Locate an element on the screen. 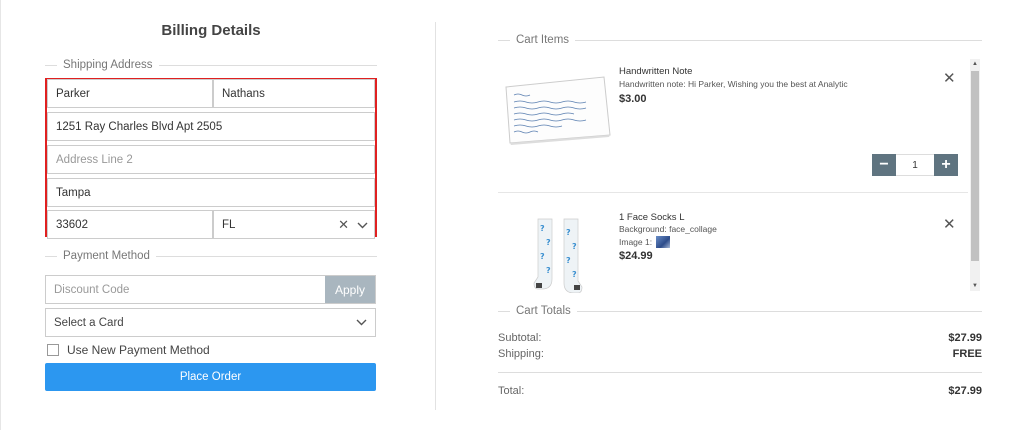  item-divider is located at coordinates (733, 192).